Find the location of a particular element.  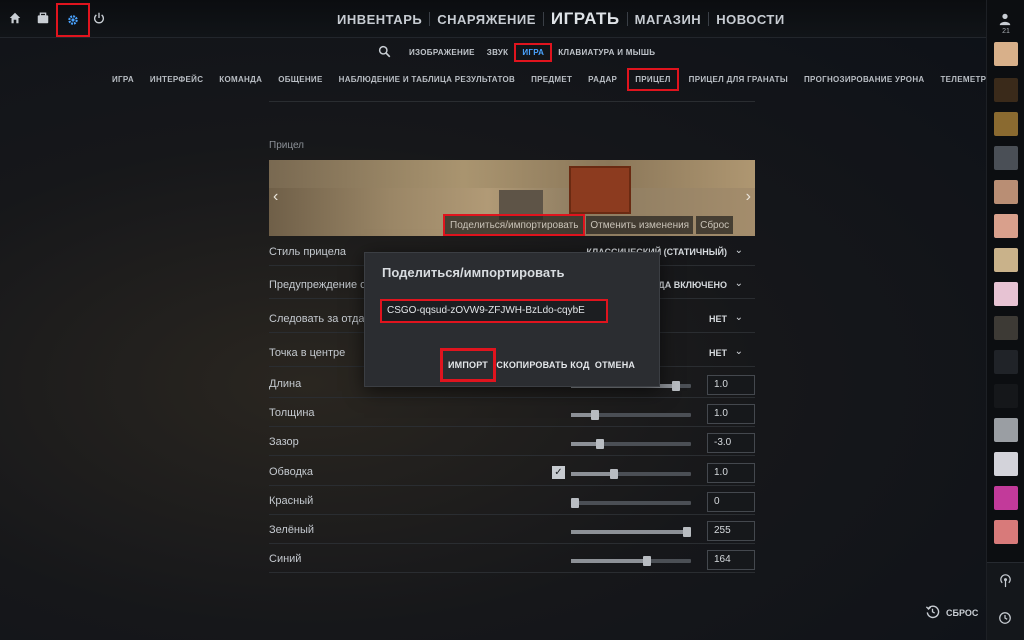

setting-row-blue: Синий 164 is located at coordinates (512, 560).